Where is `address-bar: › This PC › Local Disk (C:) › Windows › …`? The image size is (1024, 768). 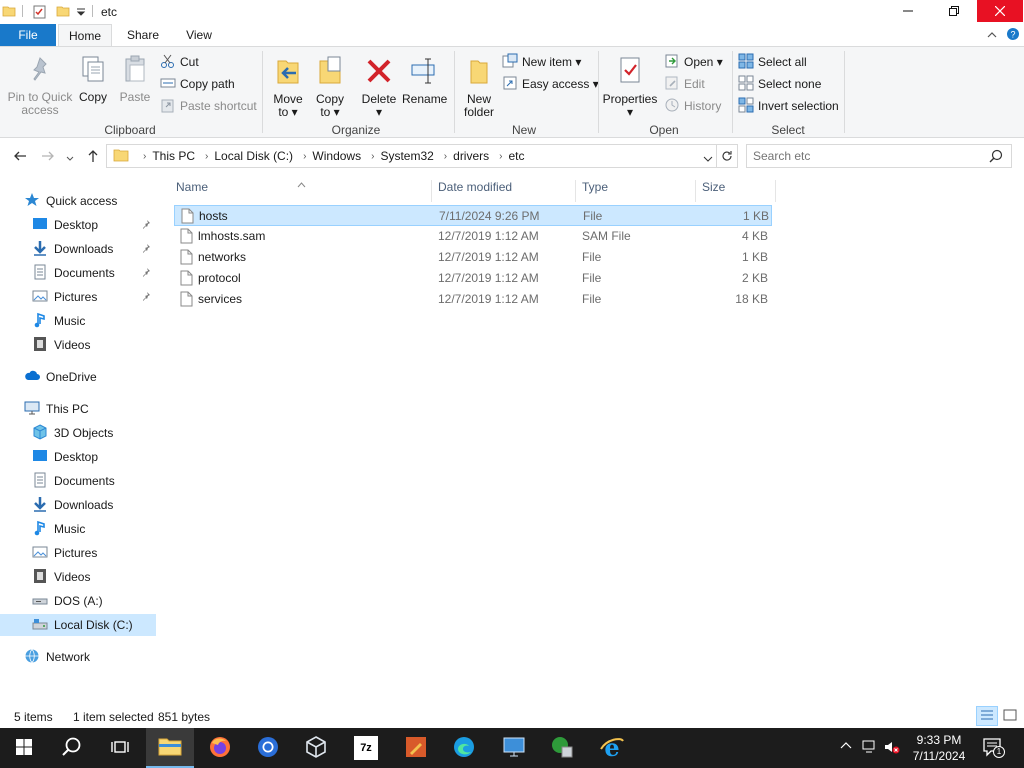 address-bar: › This PC › Local Disk (C:) › Windows › … is located at coordinates (422, 156).